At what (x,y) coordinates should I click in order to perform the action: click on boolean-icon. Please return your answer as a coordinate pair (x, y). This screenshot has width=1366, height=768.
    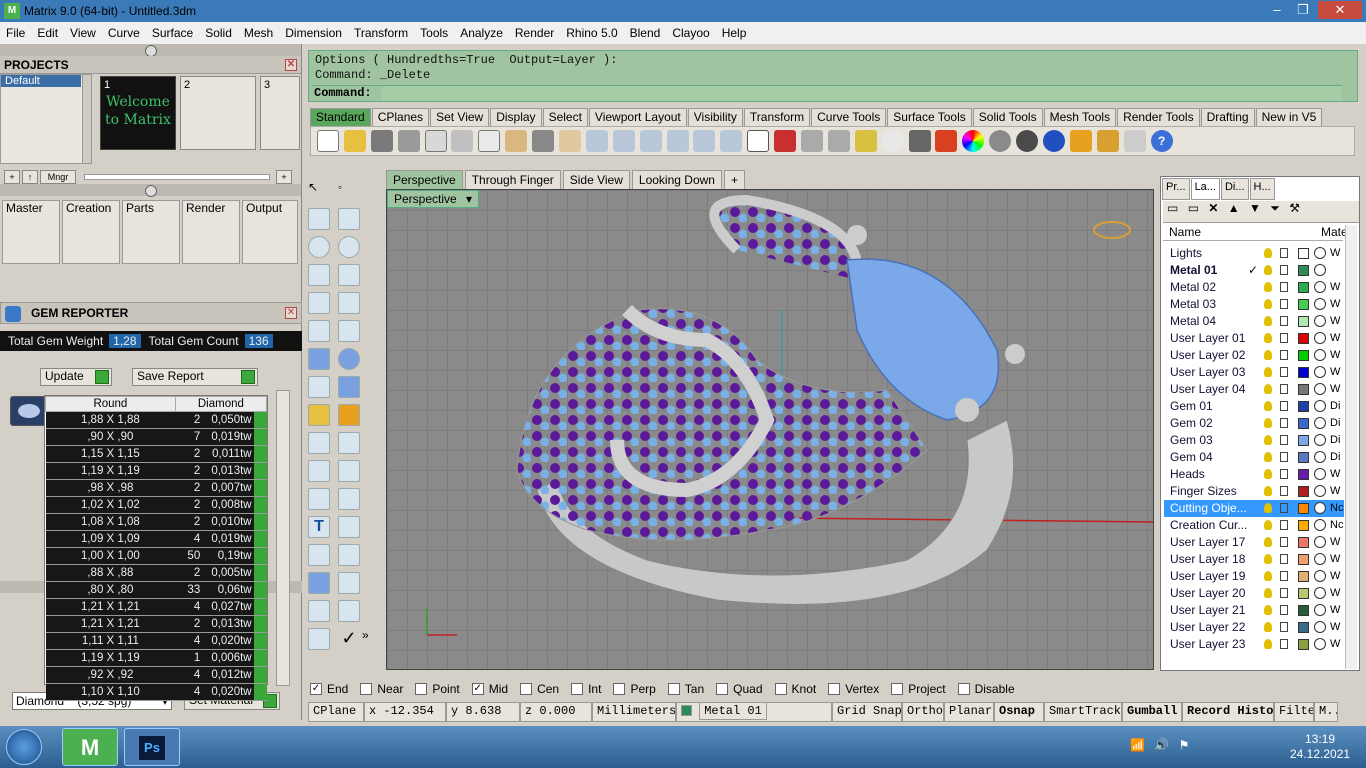
    Looking at the image, I should click on (319, 471).